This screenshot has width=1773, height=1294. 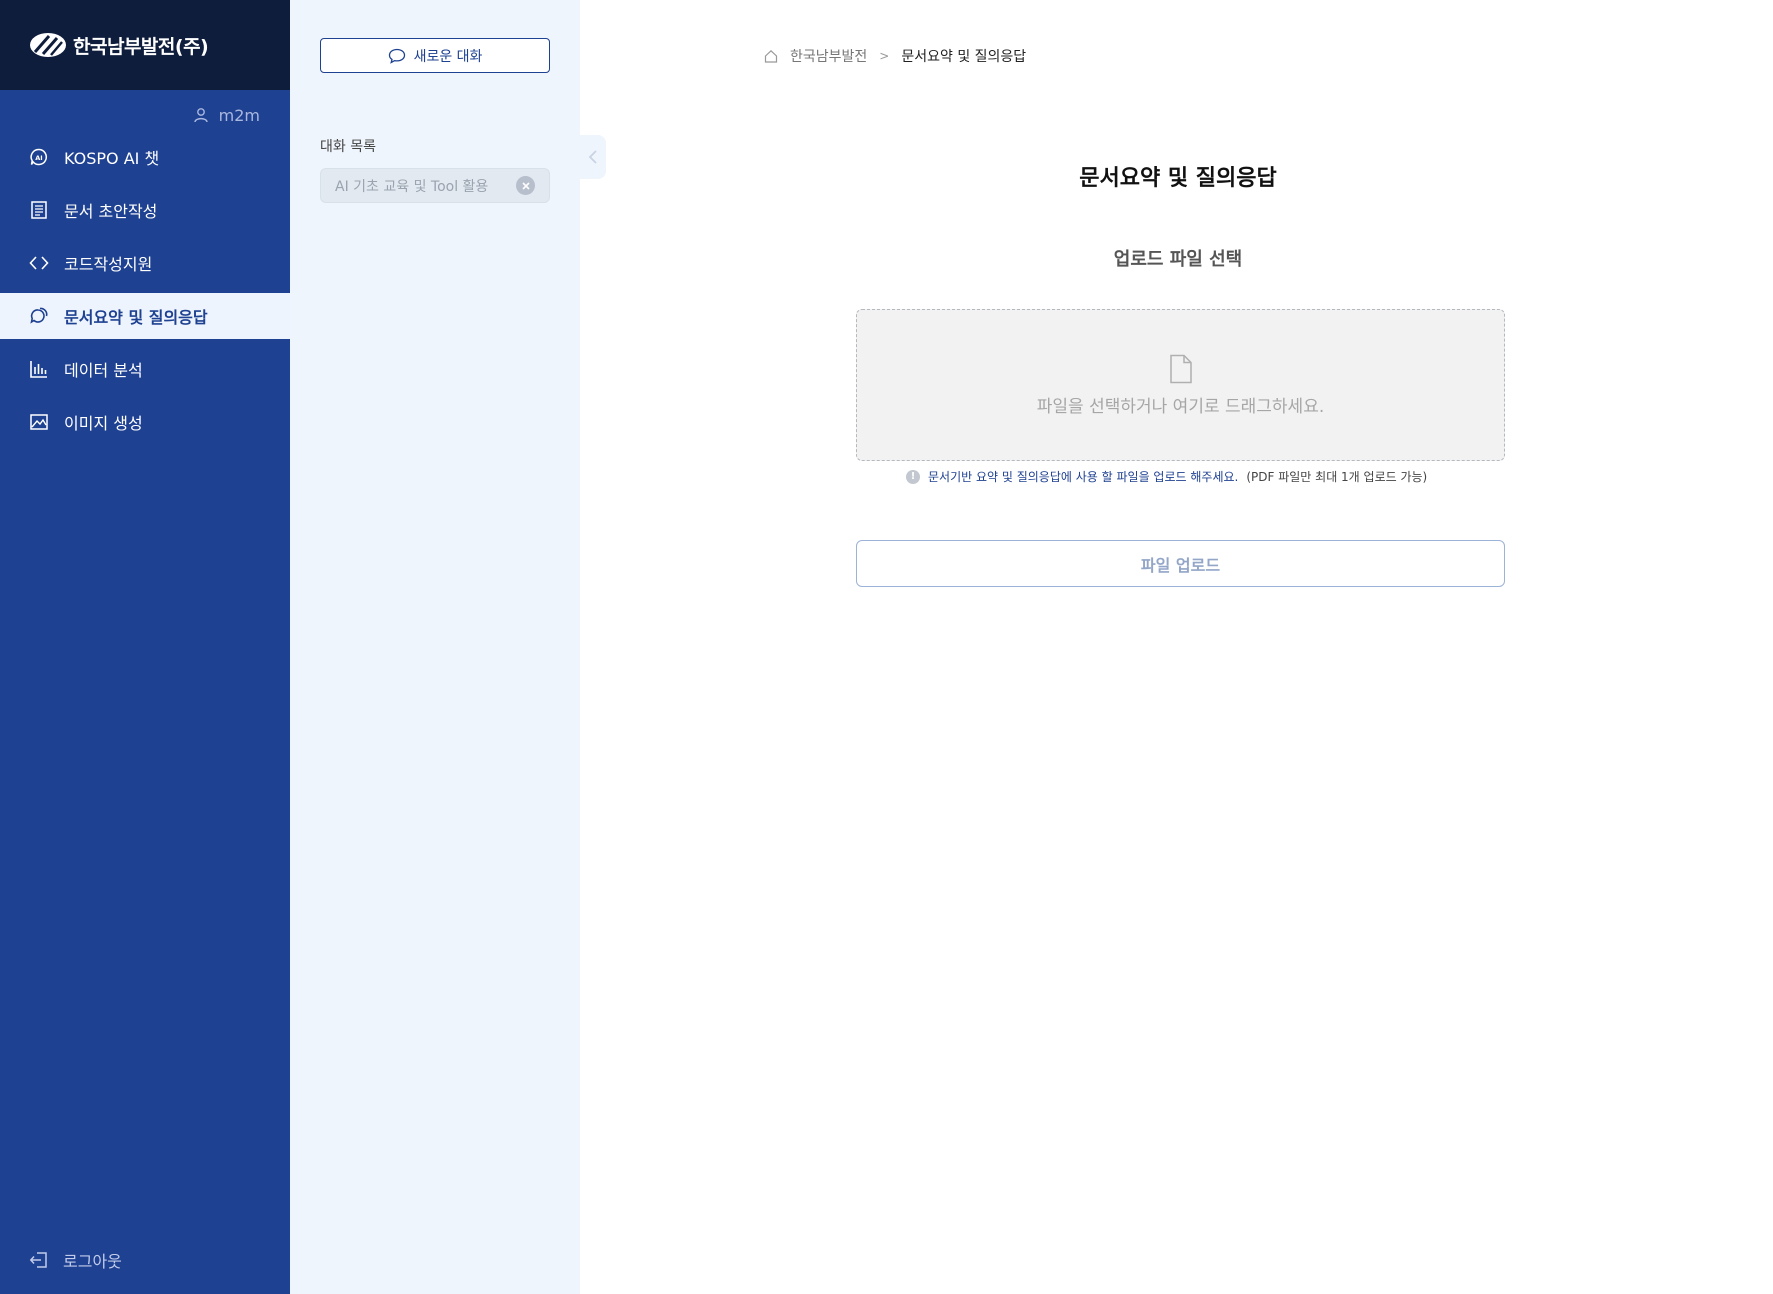 I want to click on conversation-panel-collapse-button, so click(x=593, y=157).